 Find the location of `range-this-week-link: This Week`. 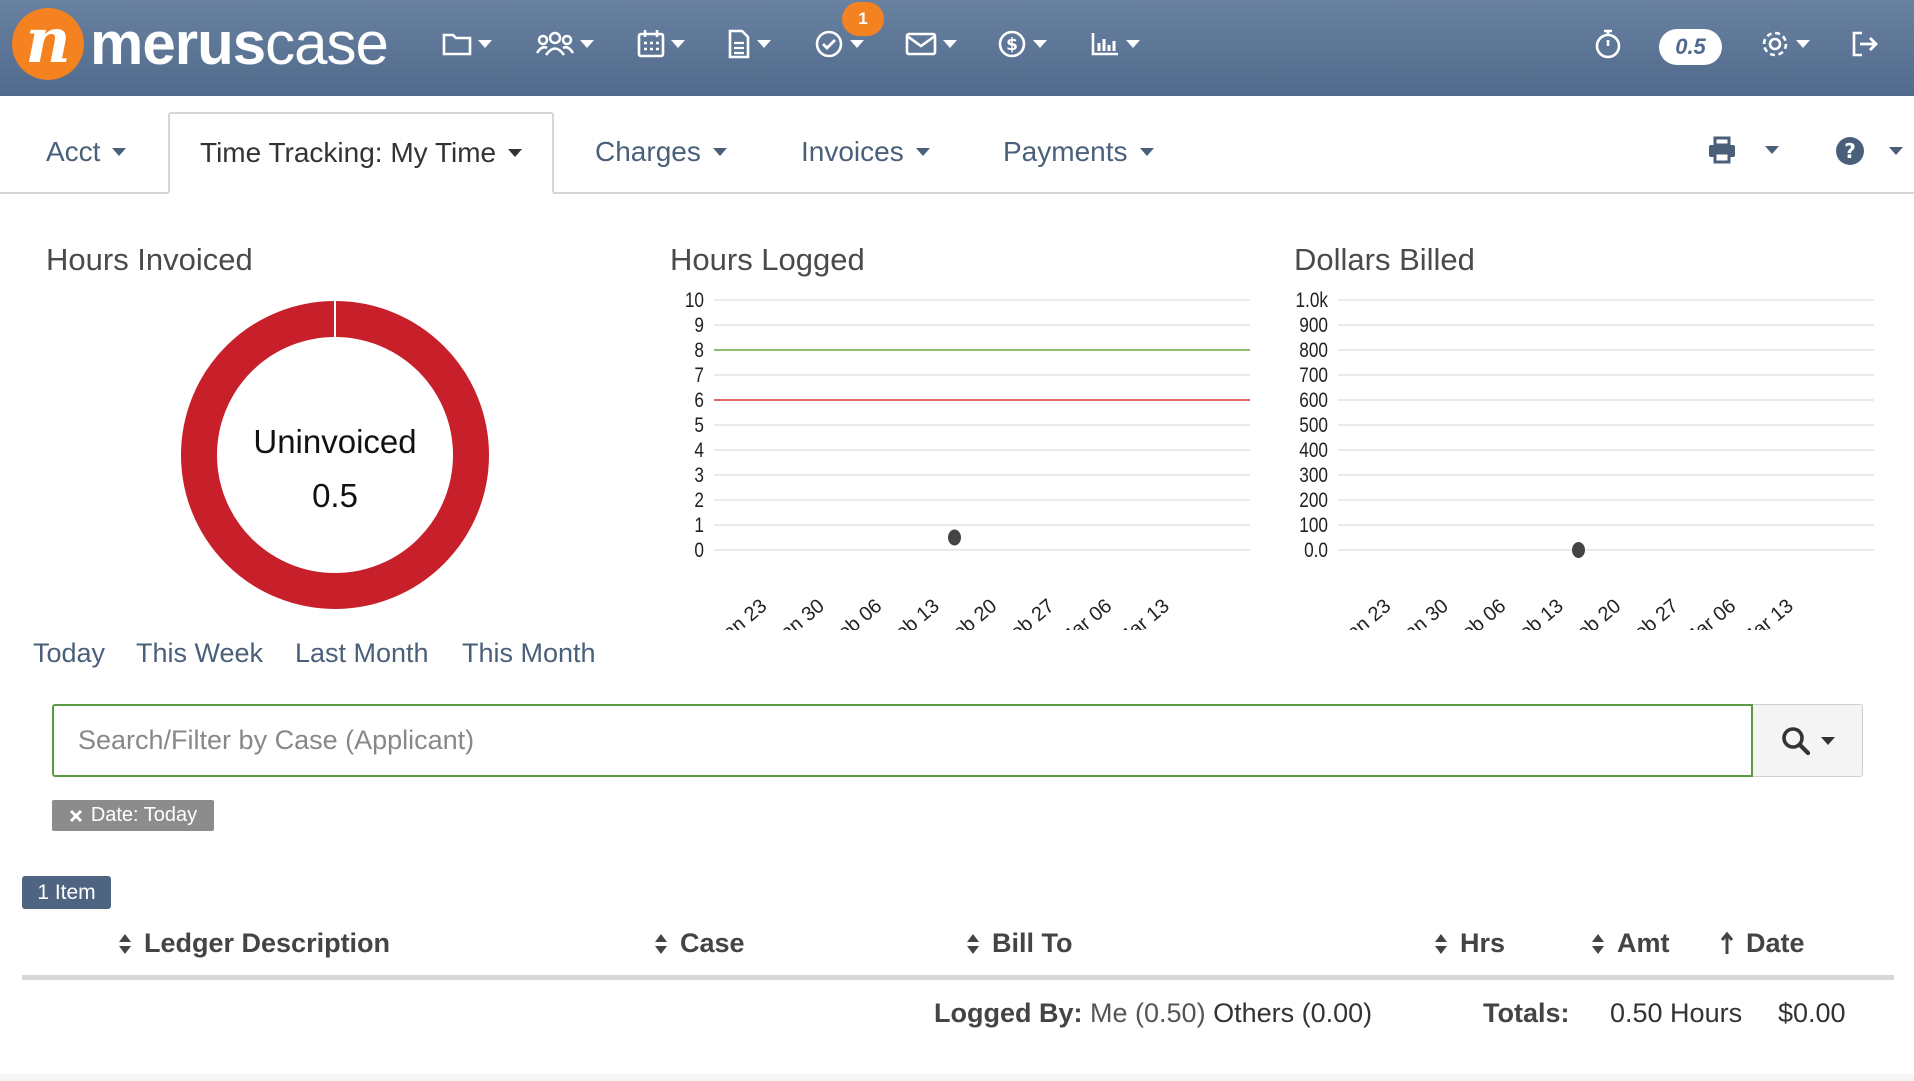

range-this-week-link: This Week is located at coordinates (199, 653).